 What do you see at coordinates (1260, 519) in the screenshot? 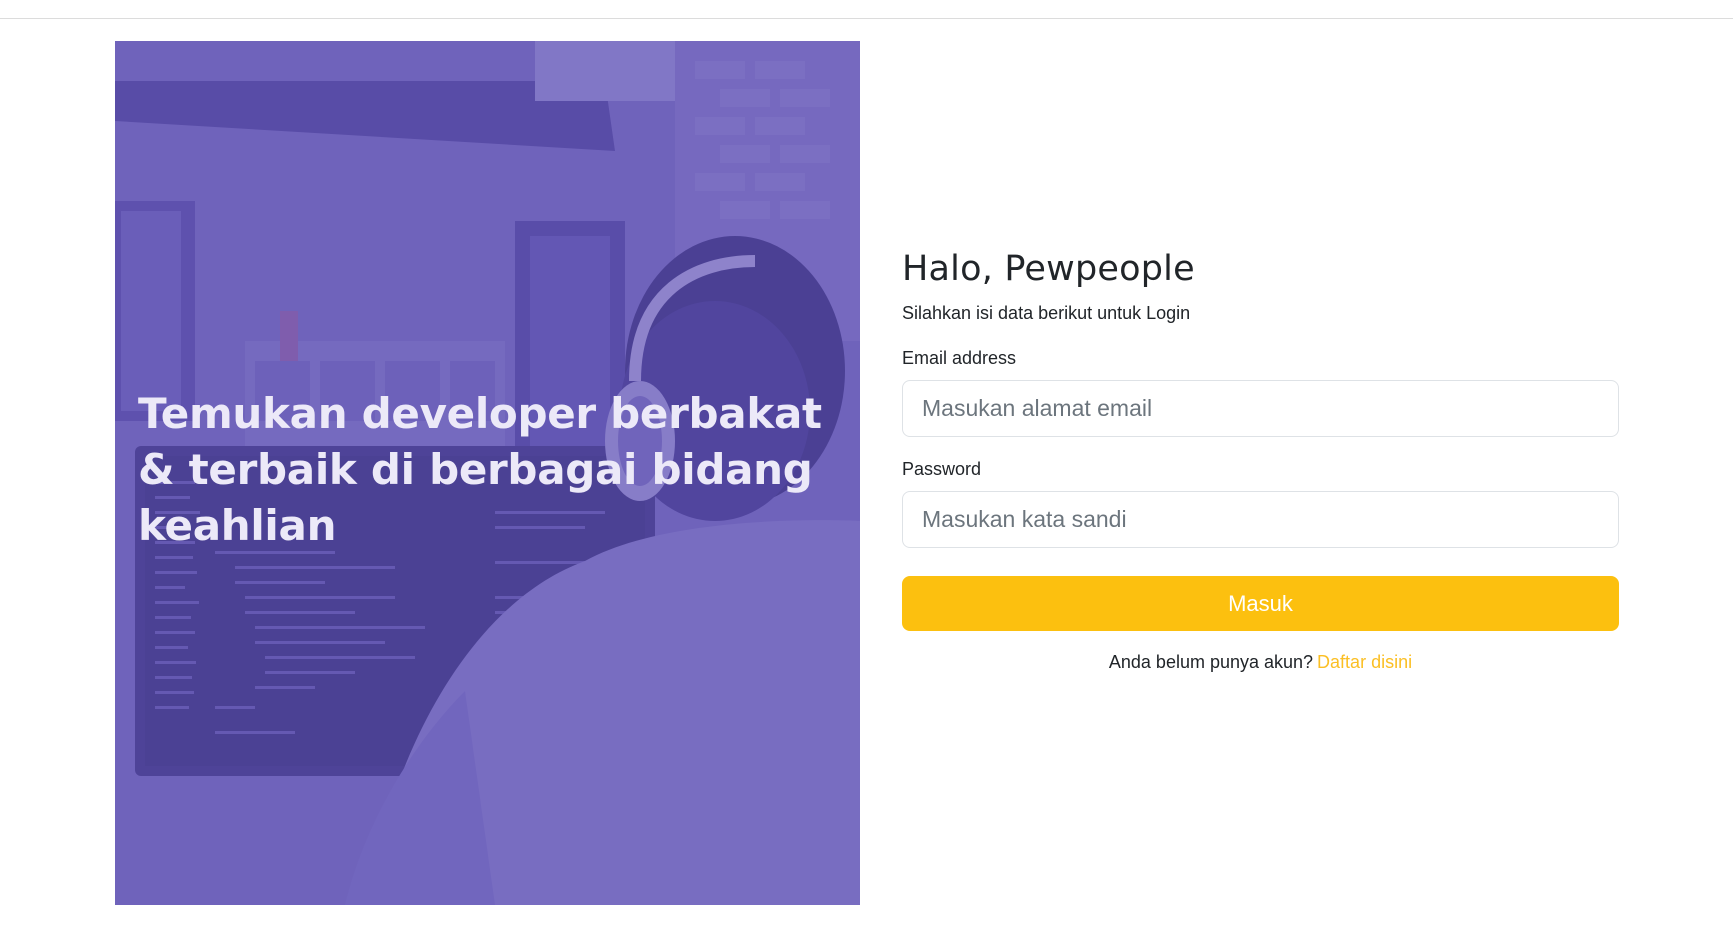
I see `password-field` at bounding box center [1260, 519].